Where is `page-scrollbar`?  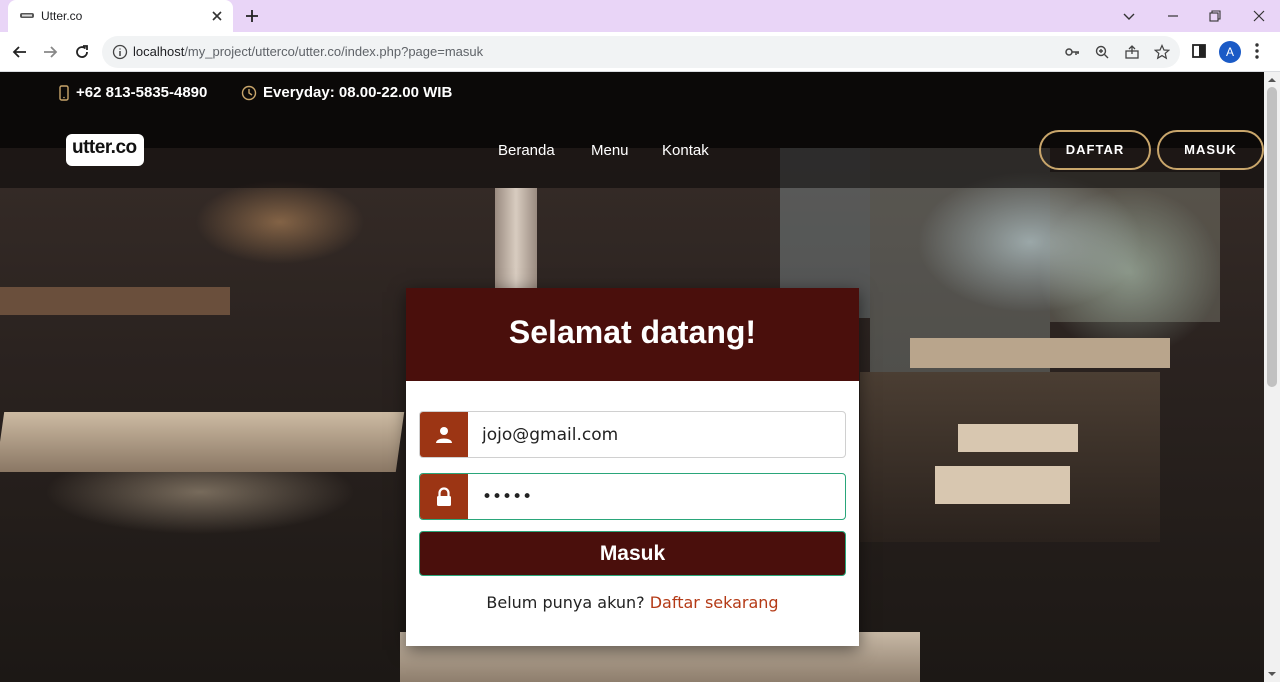 page-scrollbar is located at coordinates (1272, 377).